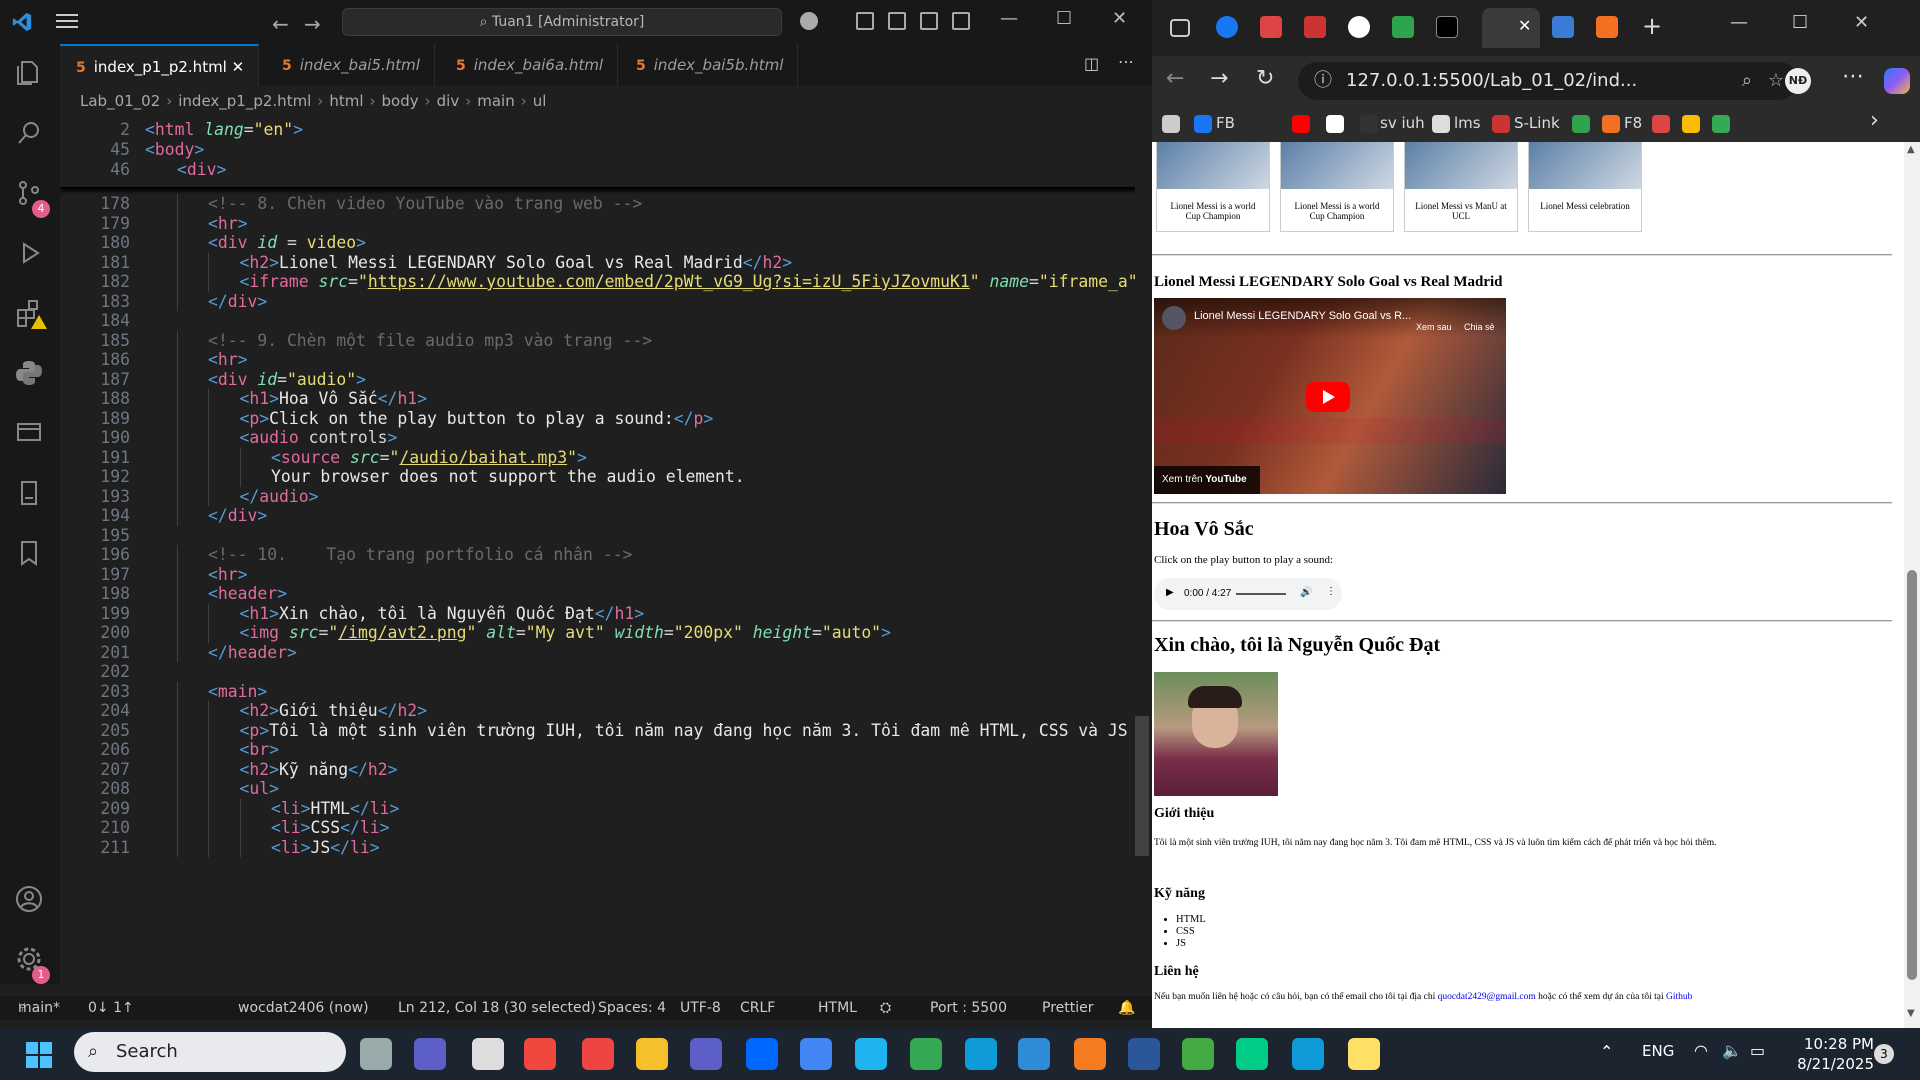 The image size is (1920, 1080). What do you see at coordinates (865, 21) in the screenshot?
I see `layout-icon` at bounding box center [865, 21].